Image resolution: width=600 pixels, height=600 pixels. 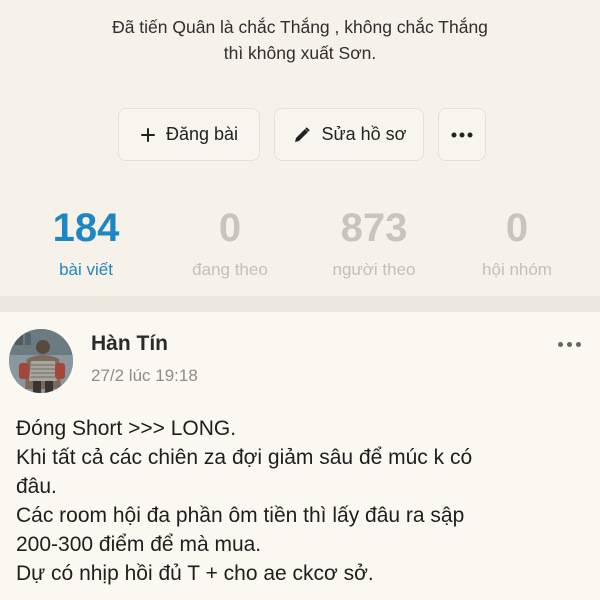 What do you see at coordinates (517, 269) in the screenshot?
I see `stat-label: hội nhóm` at bounding box center [517, 269].